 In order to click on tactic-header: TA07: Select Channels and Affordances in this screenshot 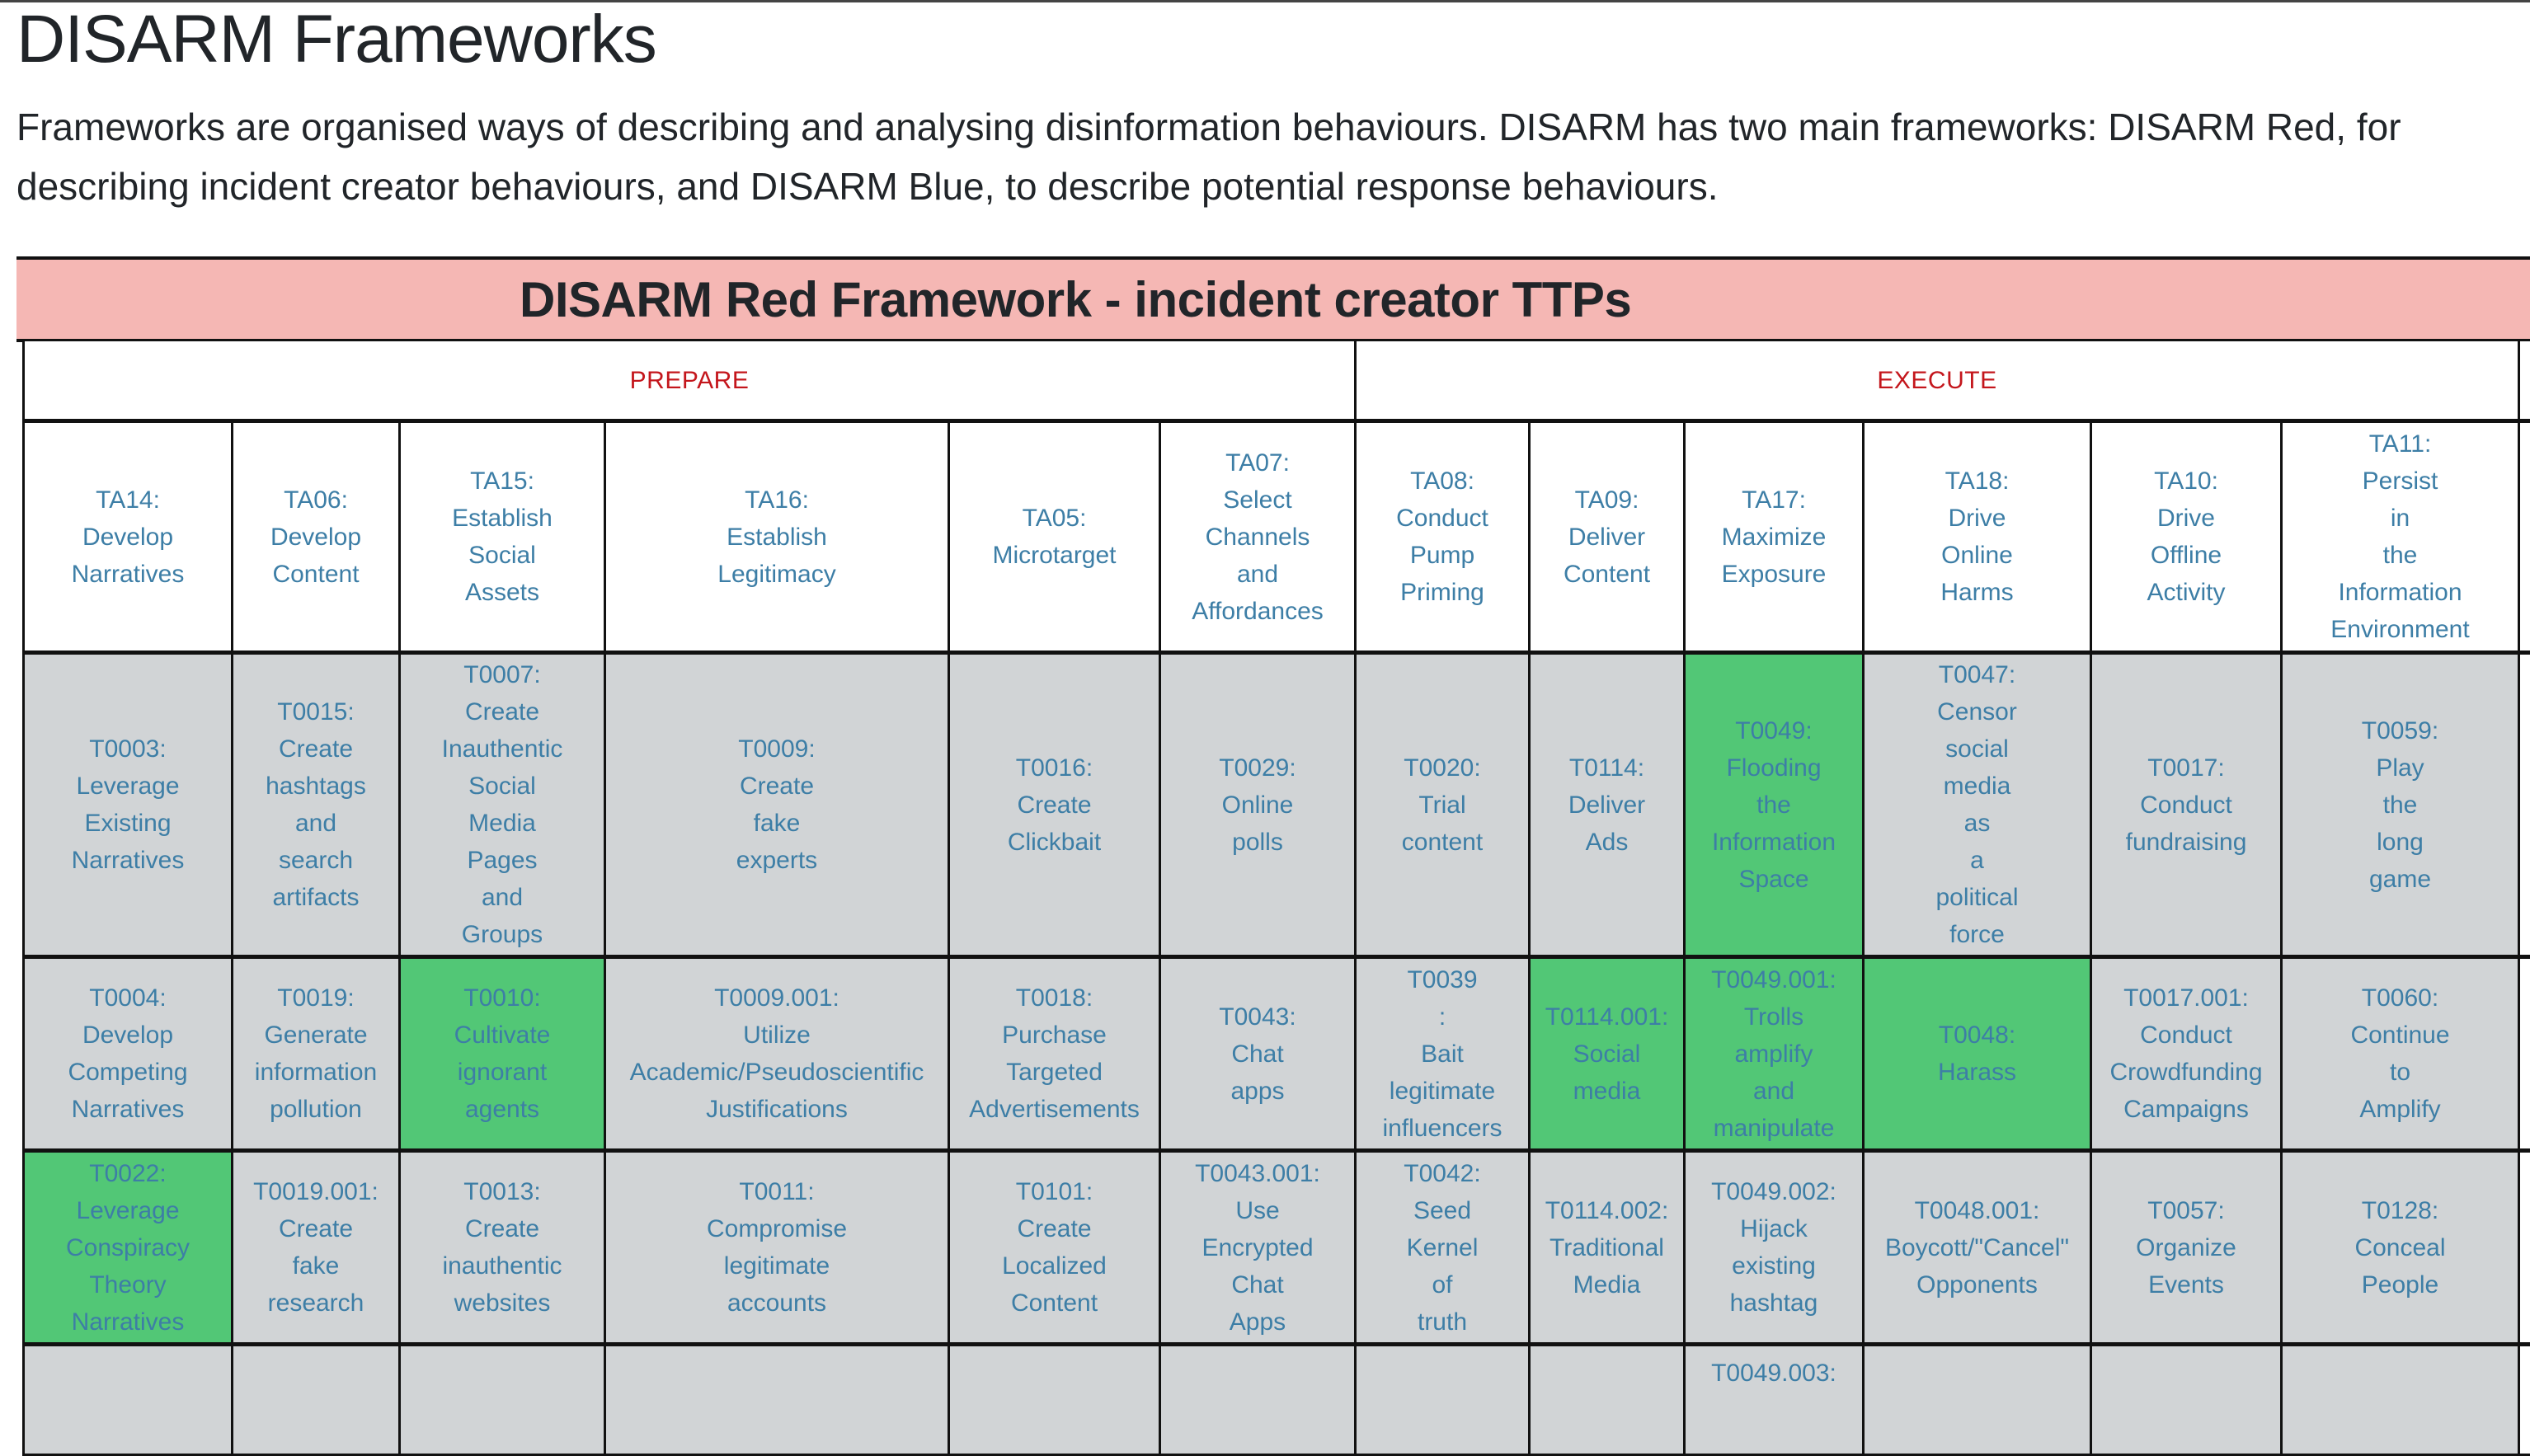, I will do `click(1258, 537)`.